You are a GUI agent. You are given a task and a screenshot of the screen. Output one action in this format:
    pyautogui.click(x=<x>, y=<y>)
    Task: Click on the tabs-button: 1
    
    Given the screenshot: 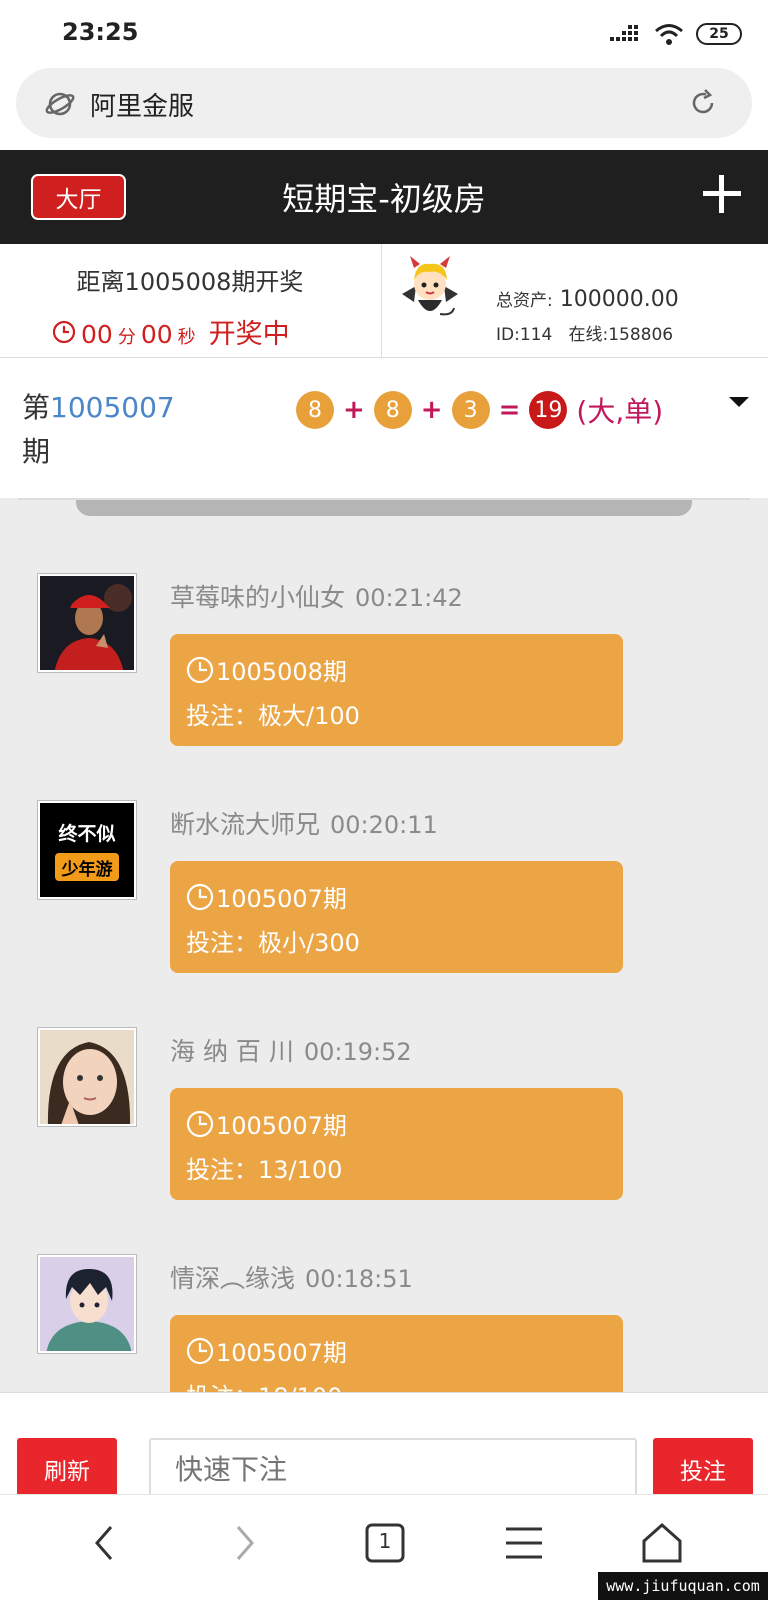 What is the action you would take?
    pyautogui.click(x=385, y=1543)
    